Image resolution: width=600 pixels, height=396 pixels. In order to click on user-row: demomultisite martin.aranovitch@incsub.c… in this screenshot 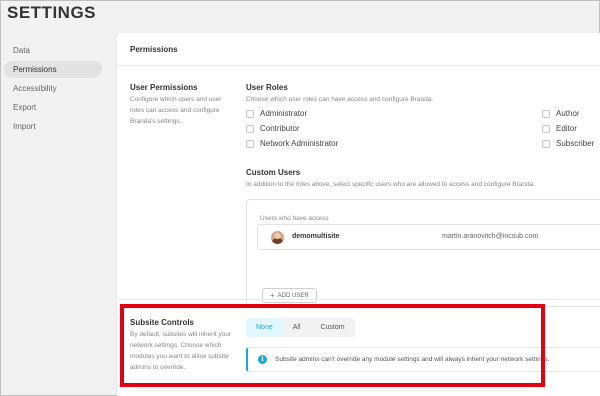, I will do `click(428, 237)`.